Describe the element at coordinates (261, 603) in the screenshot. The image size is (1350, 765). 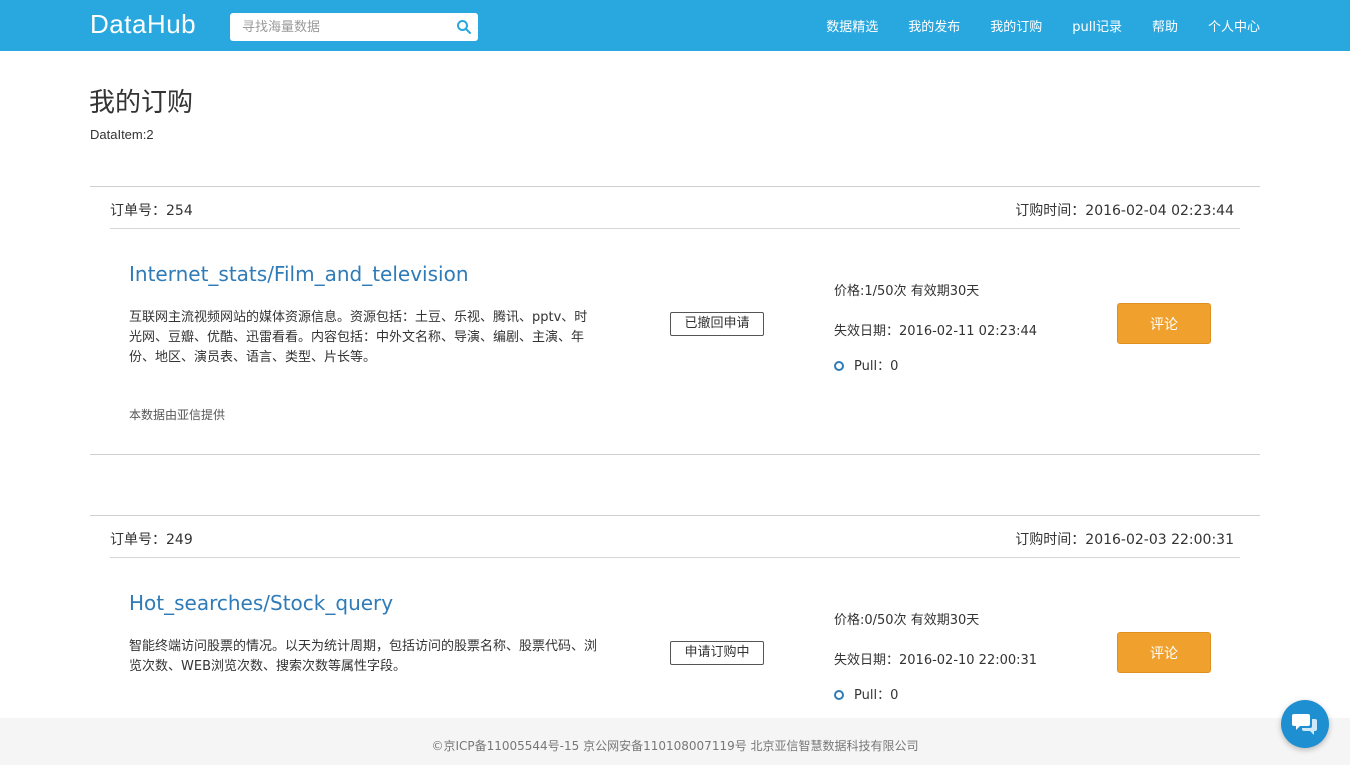
I see `data-item-title-link: Hot_searches/Stock_query` at that location.